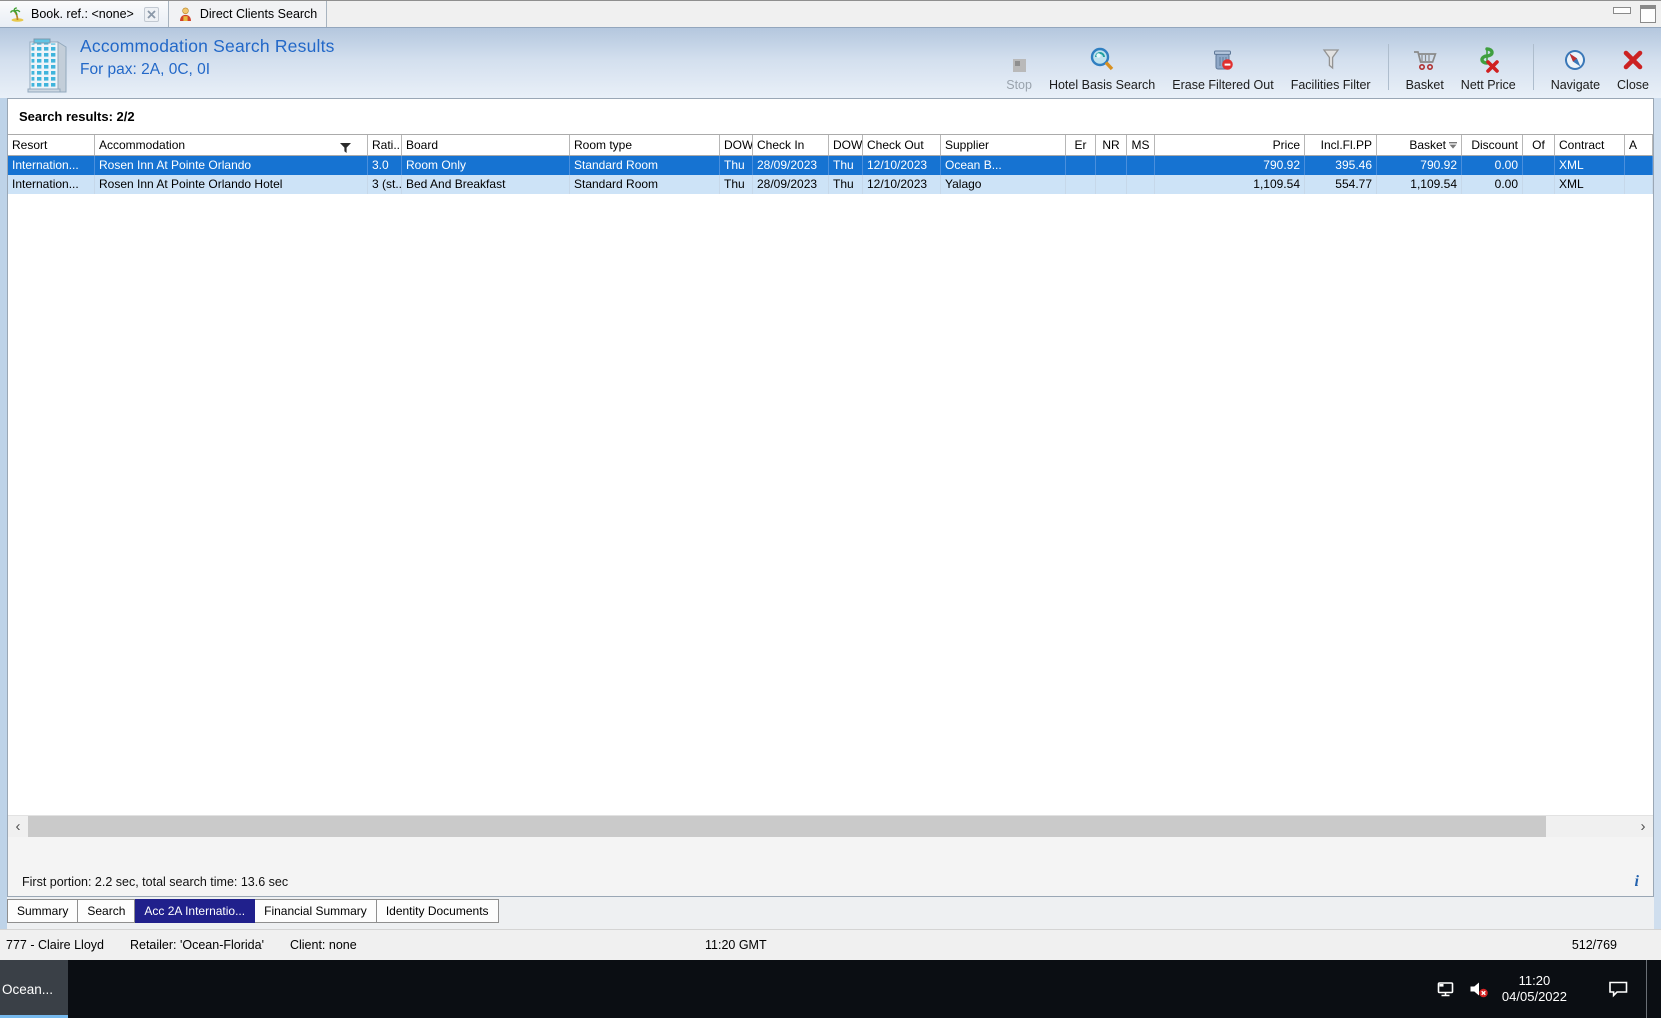 This screenshot has height=1018, width=1661. Describe the element at coordinates (437, 911) in the screenshot. I see `tab-identity-documents: Identity Documents` at that location.